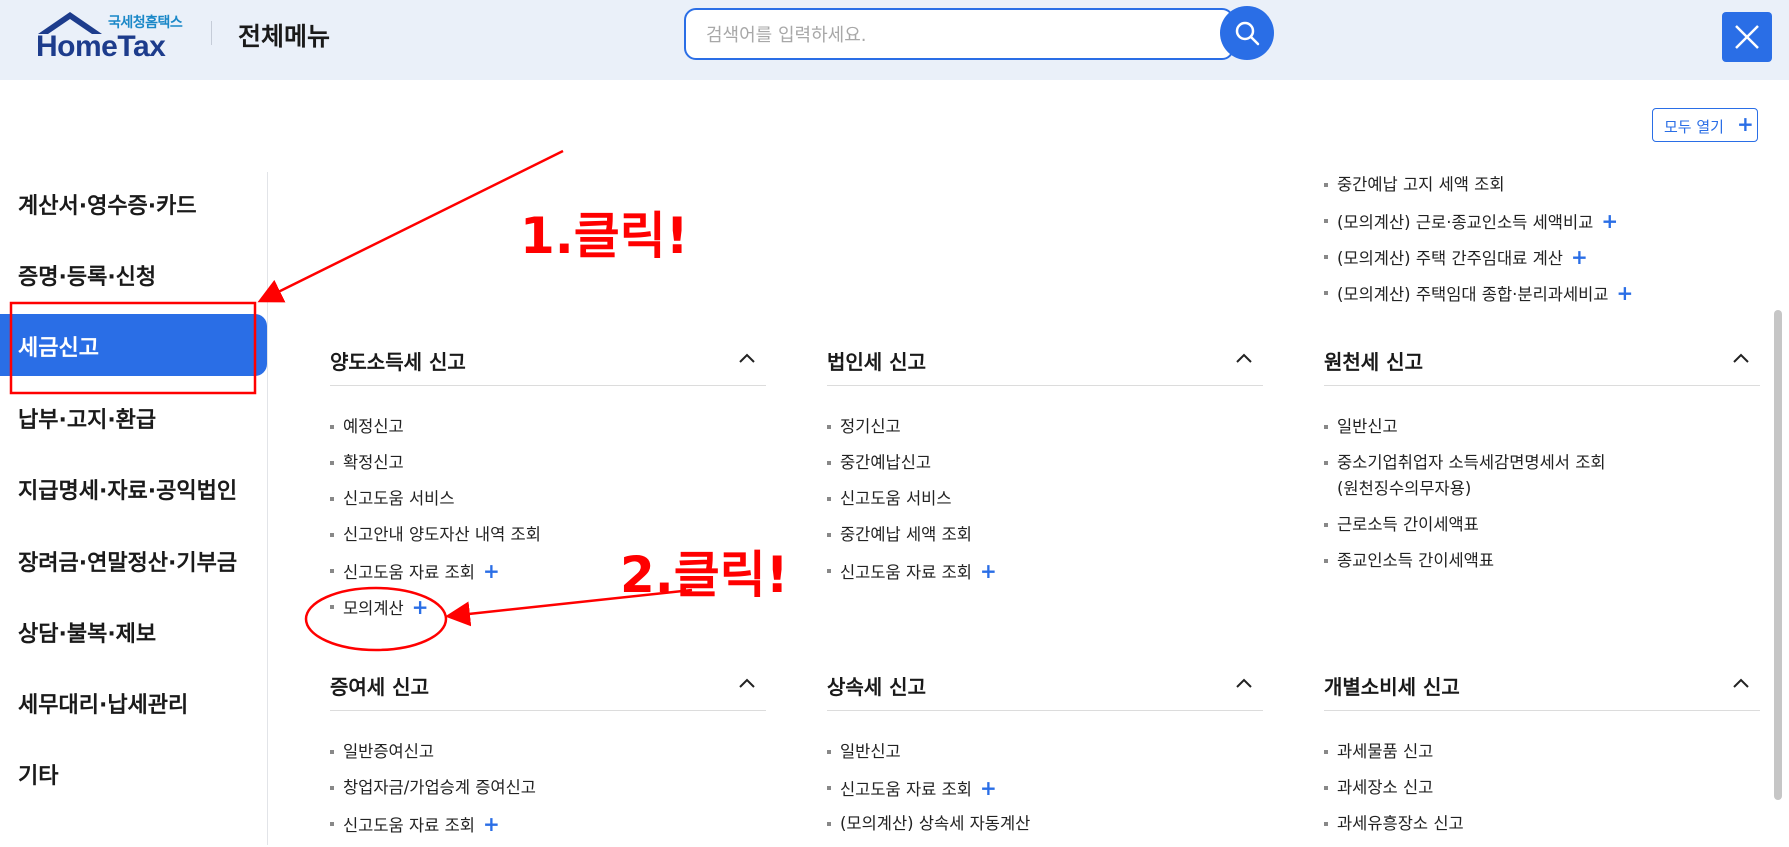 The width and height of the screenshot is (1789, 847). What do you see at coordinates (704, 575) in the screenshot?
I see `annotation-step2-text: 2.클릭!` at bounding box center [704, 575].